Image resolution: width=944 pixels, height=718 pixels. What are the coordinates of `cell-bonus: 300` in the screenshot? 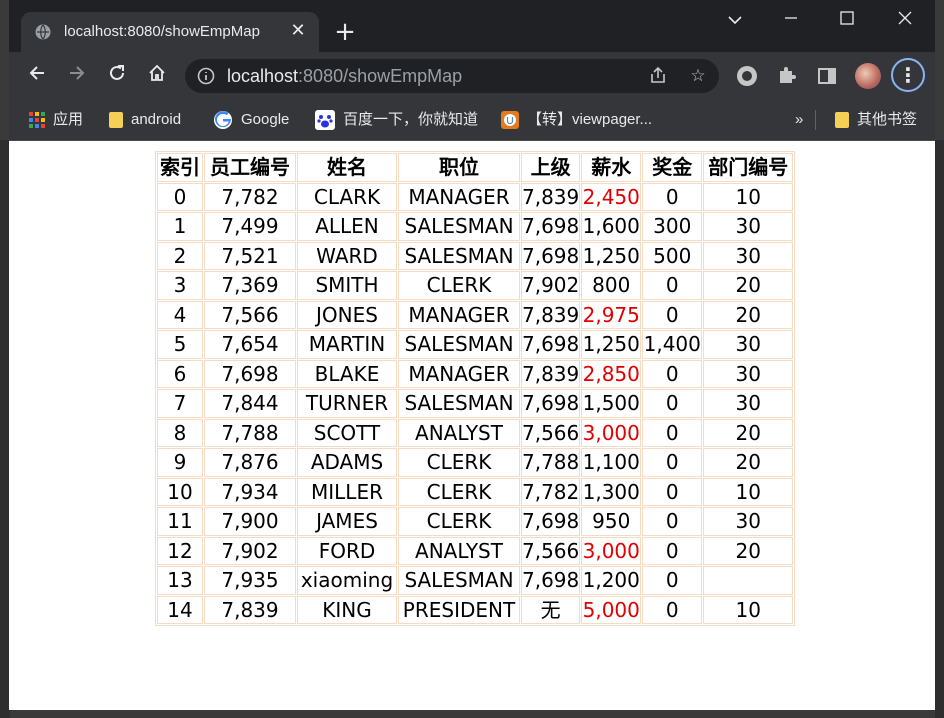 It's located at (672, 226).